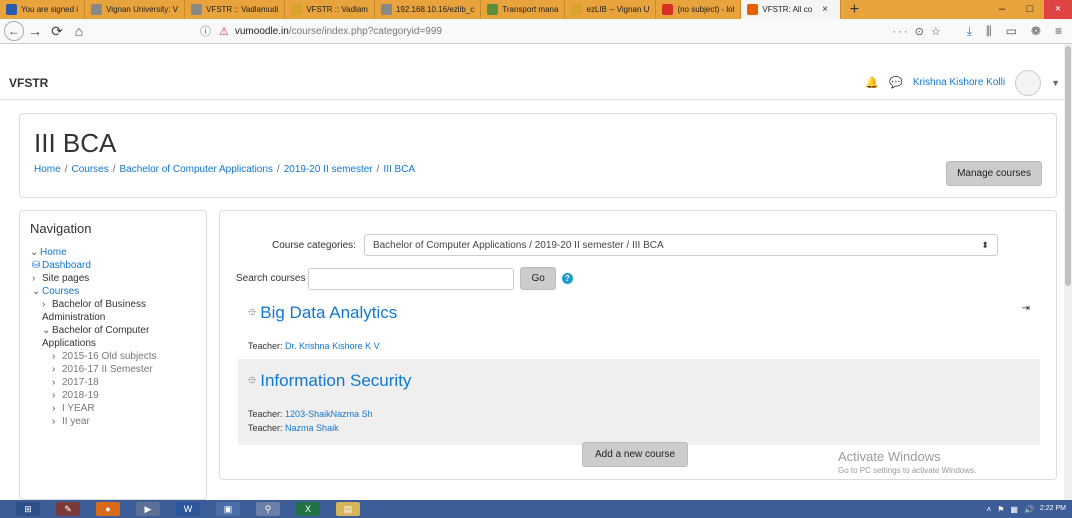 The image size is (1072, 518). Describe the element at coordinates (68, 509) in the screenshot. I see `paint-app-icon: ✎` at that location.